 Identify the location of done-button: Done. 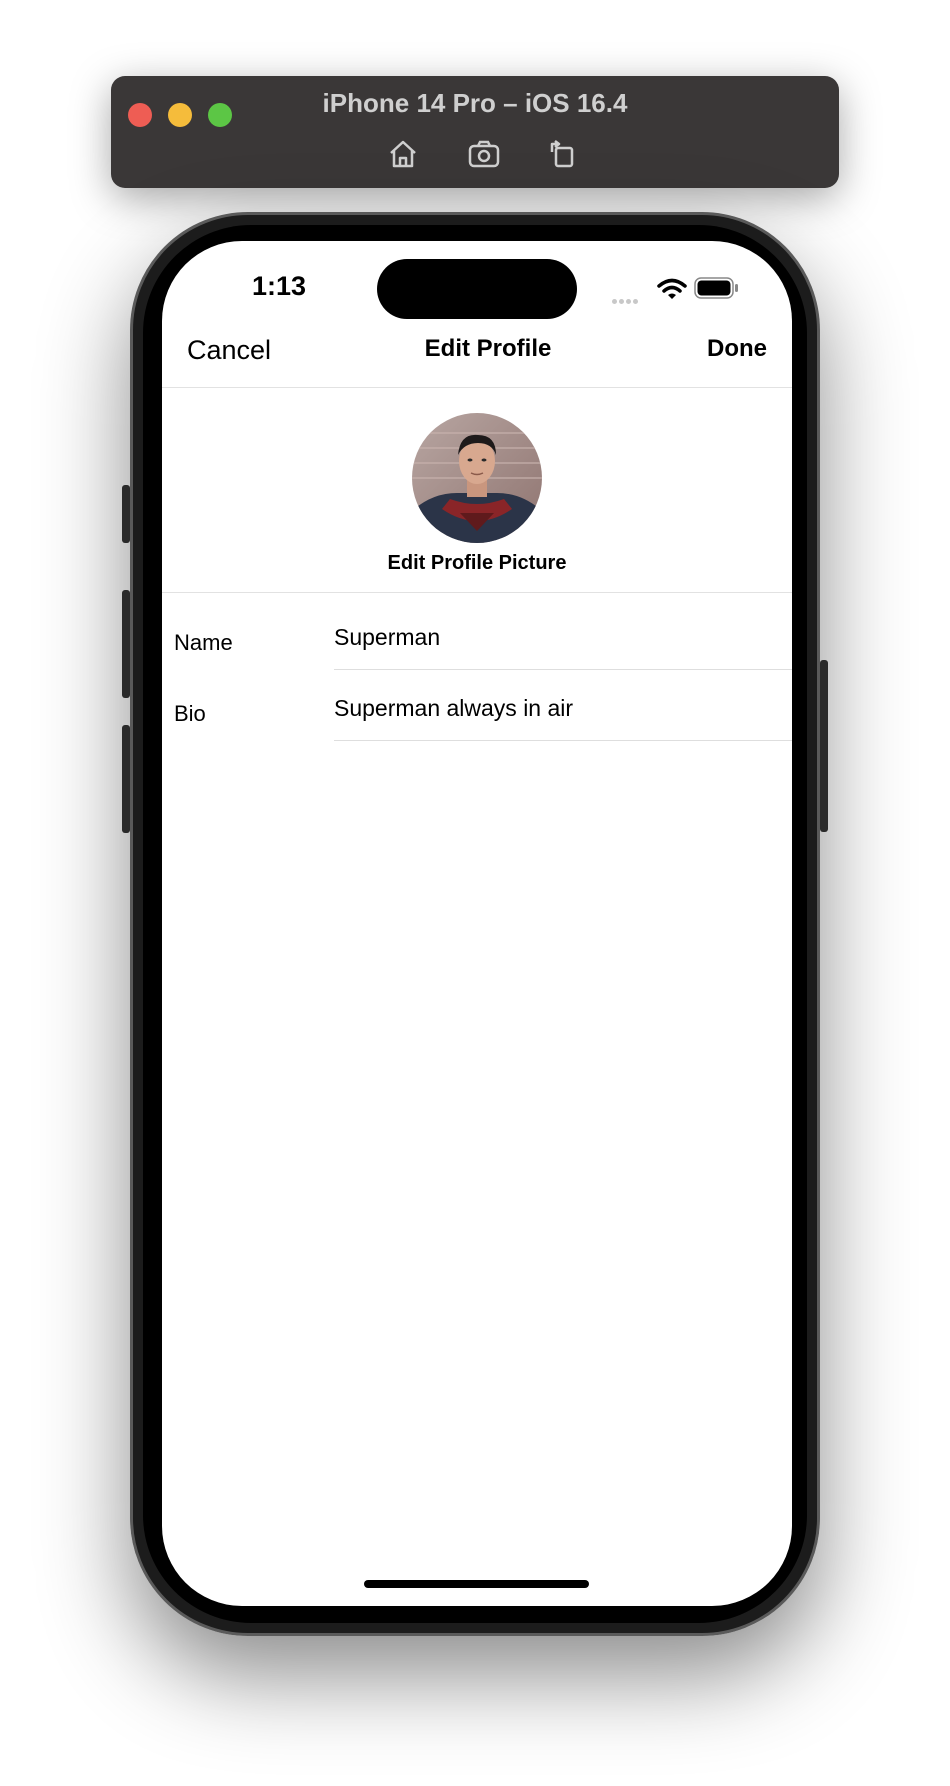
(737, 349).